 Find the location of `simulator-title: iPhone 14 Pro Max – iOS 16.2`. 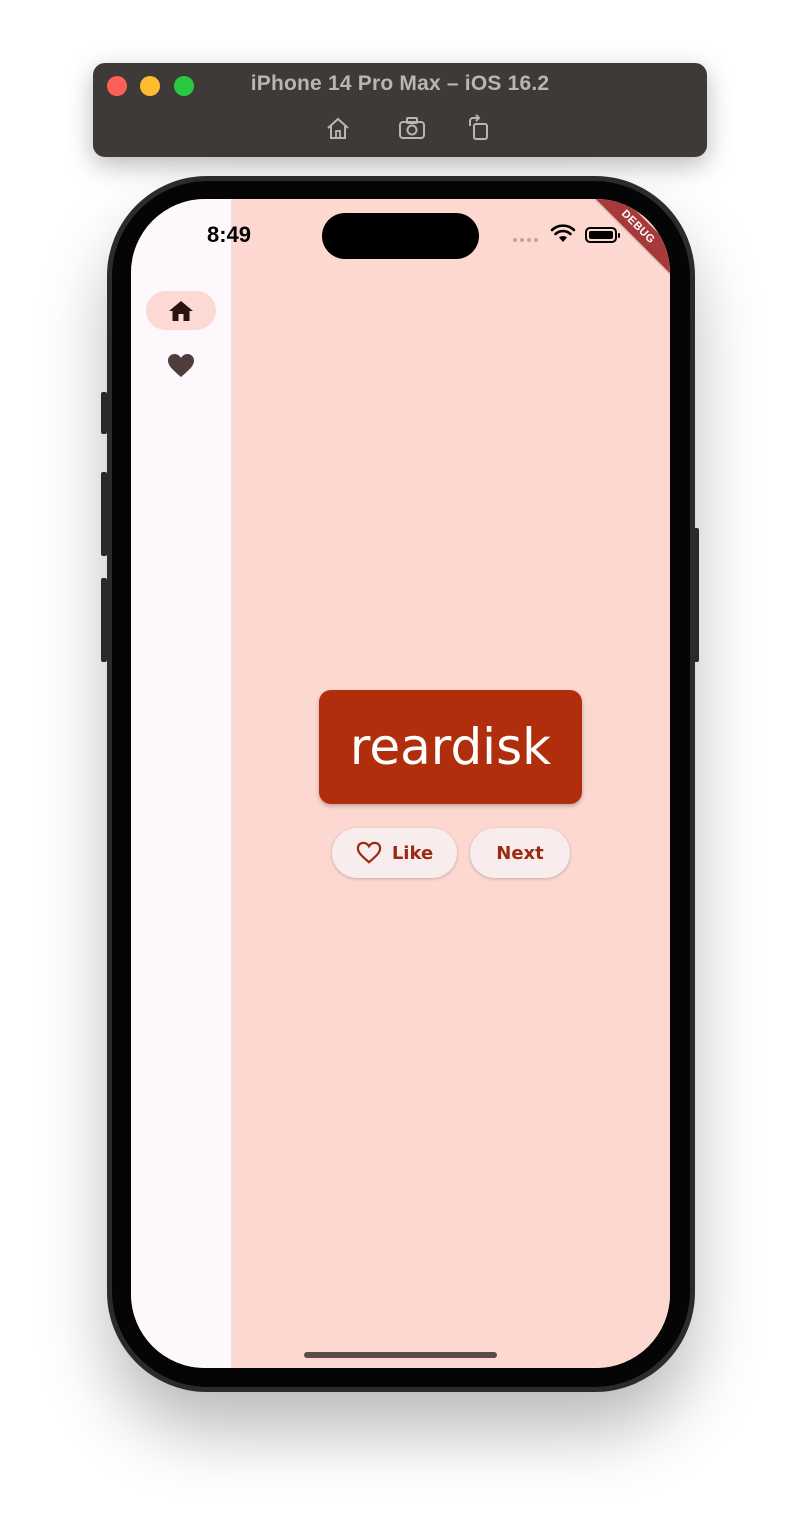

simulator-title: iPhone 14 Pro Max – iOS 16.2 is located at coordinates (400, 83).